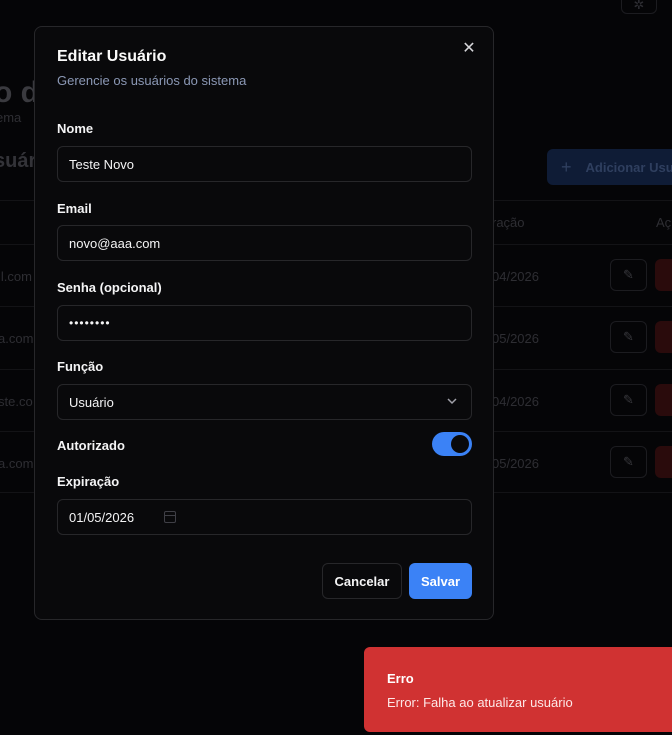  Describe the element at coordinates (518, 689) in the screenshot. I see `error-toast: Erro Error: Falha ao atualizar usuário` at that location.